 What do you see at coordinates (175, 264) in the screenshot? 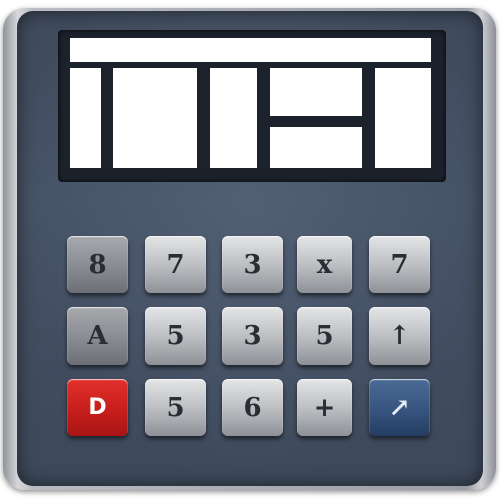
I see `key-7: 7` at bounding box center [175, 264].